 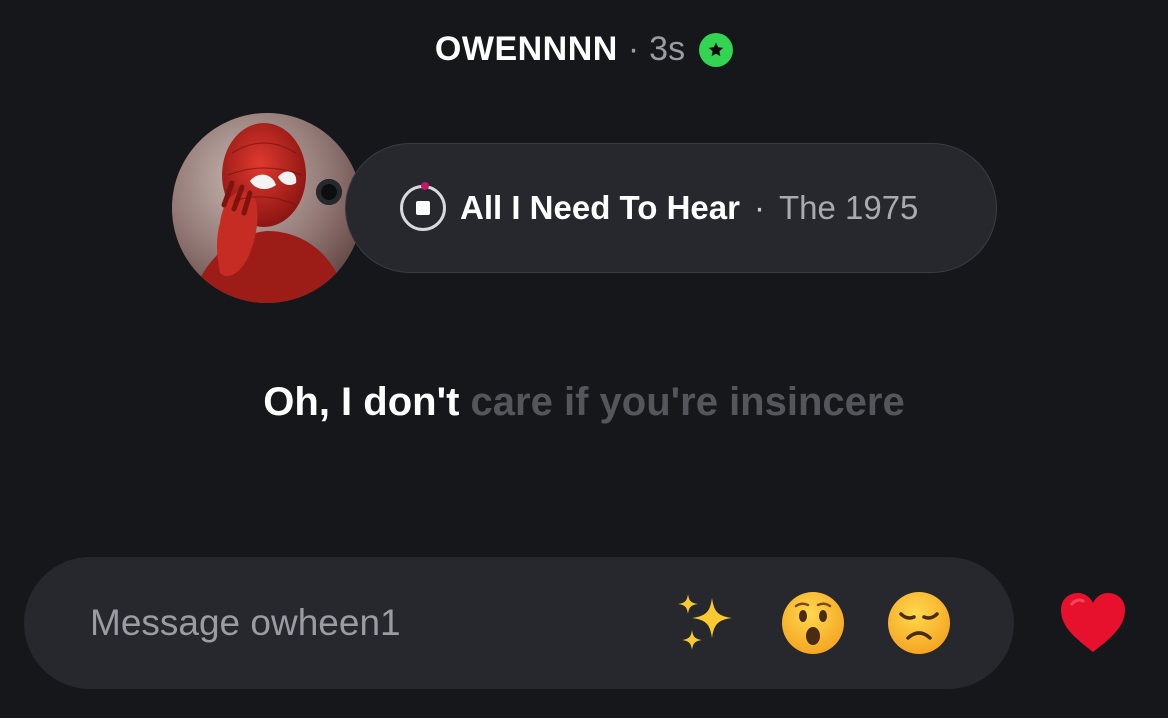 I want to click on avatar, so click(x=267, y=208).